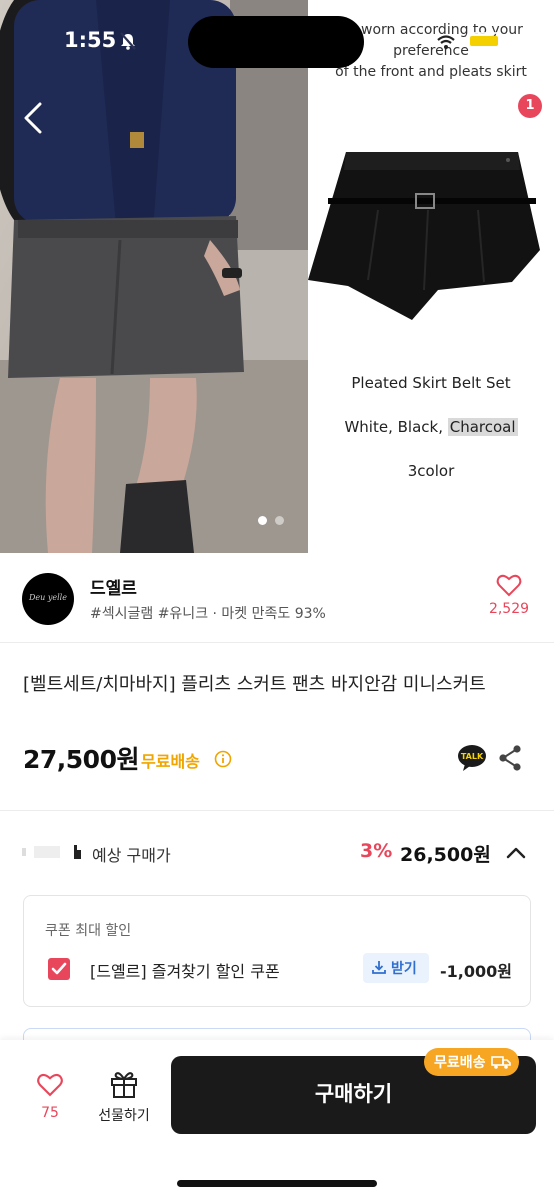 The height and width of the screenshot is (1200, 554). What do you see at coordinates (277, 810) in the screenshot?
I see `section-divider` at bounding box center [277, 810].